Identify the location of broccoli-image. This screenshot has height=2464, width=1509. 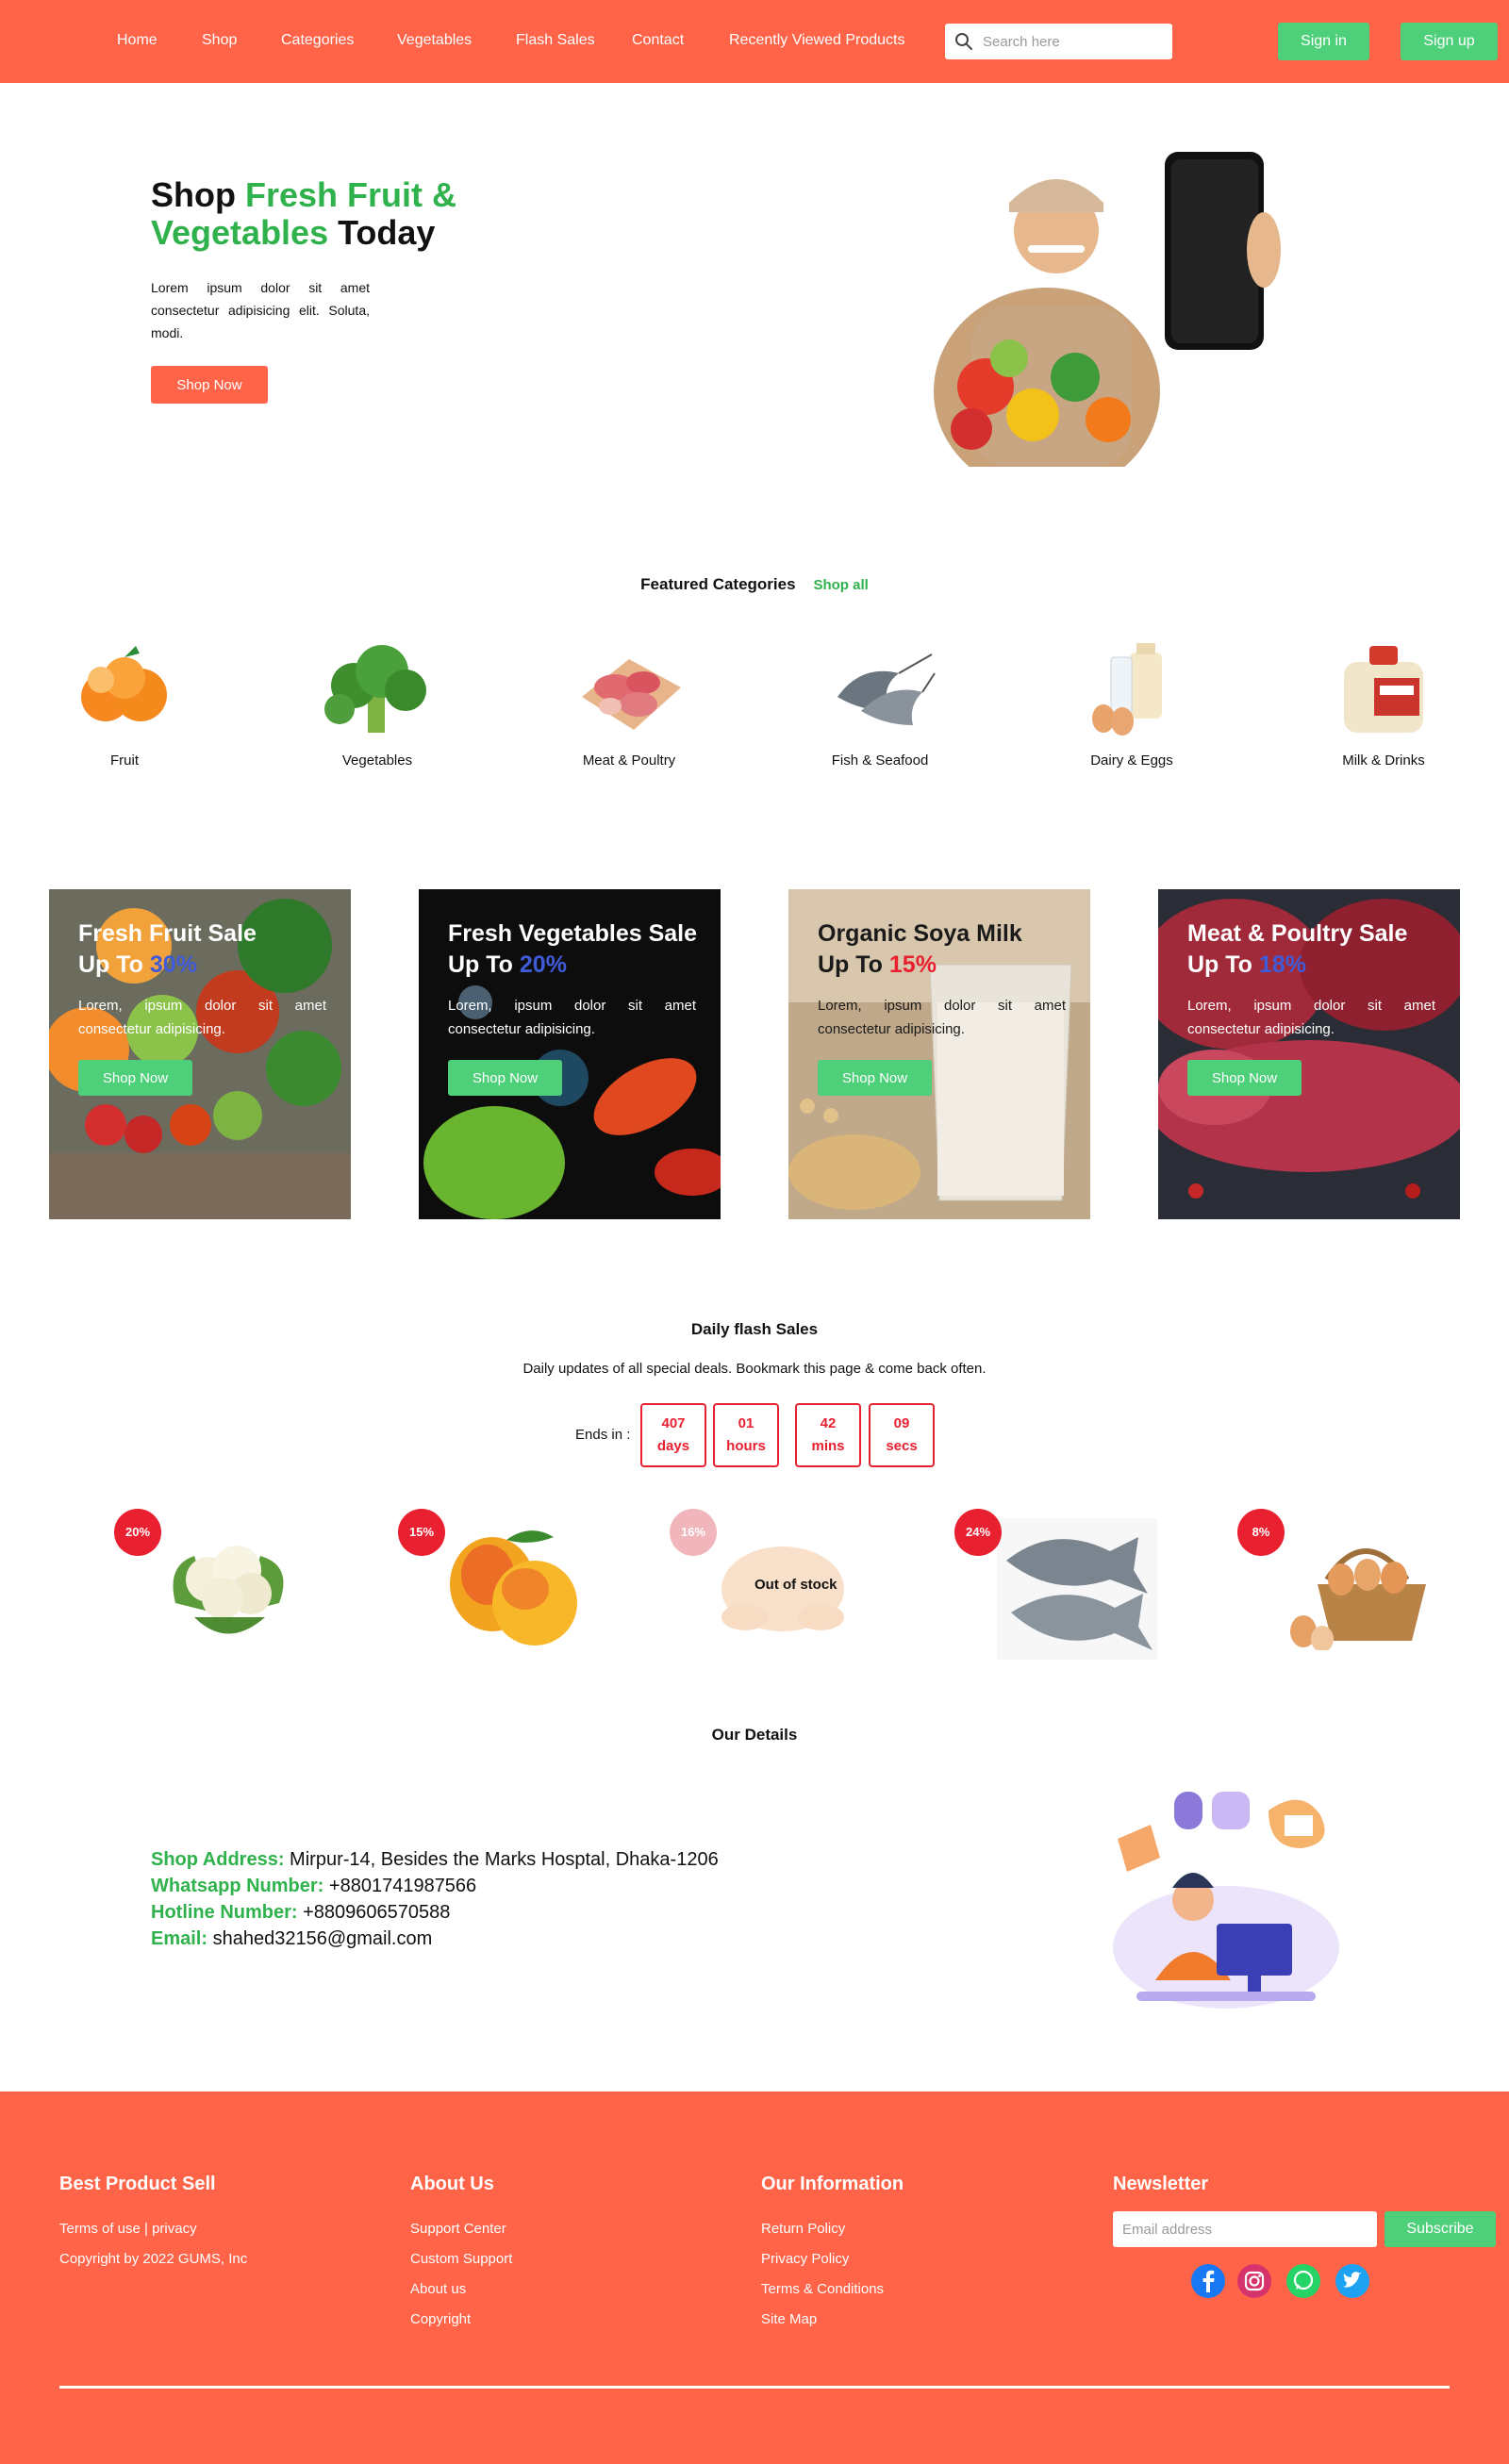
(375, 688).